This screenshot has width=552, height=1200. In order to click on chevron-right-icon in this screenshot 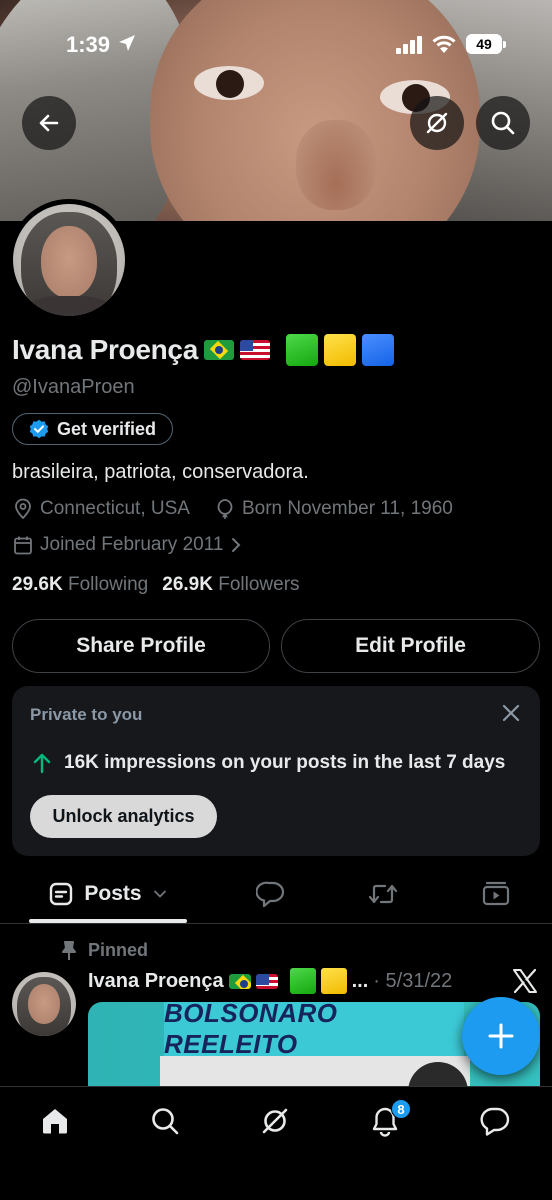, I will do `click(236, 545)`.